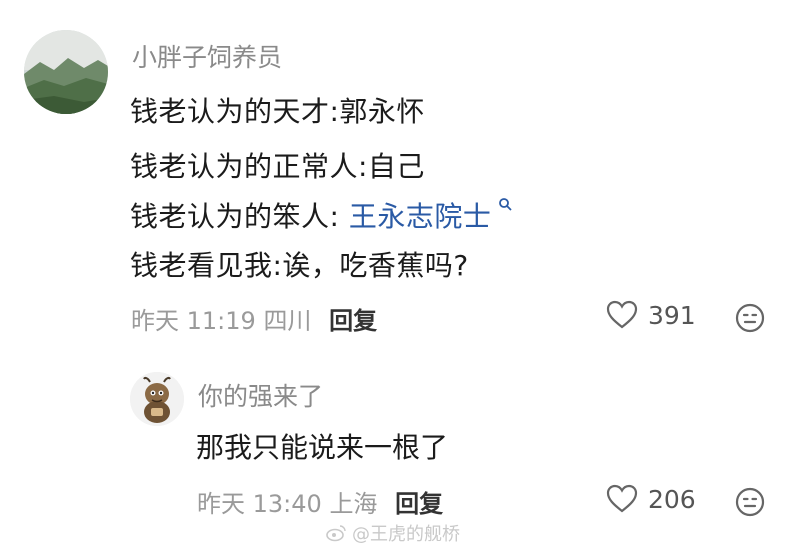 The height and width of the screenshot is (551, 800). I want to click on comment-meta: 昨天 11:19 四川 回复, so click(254, 318).